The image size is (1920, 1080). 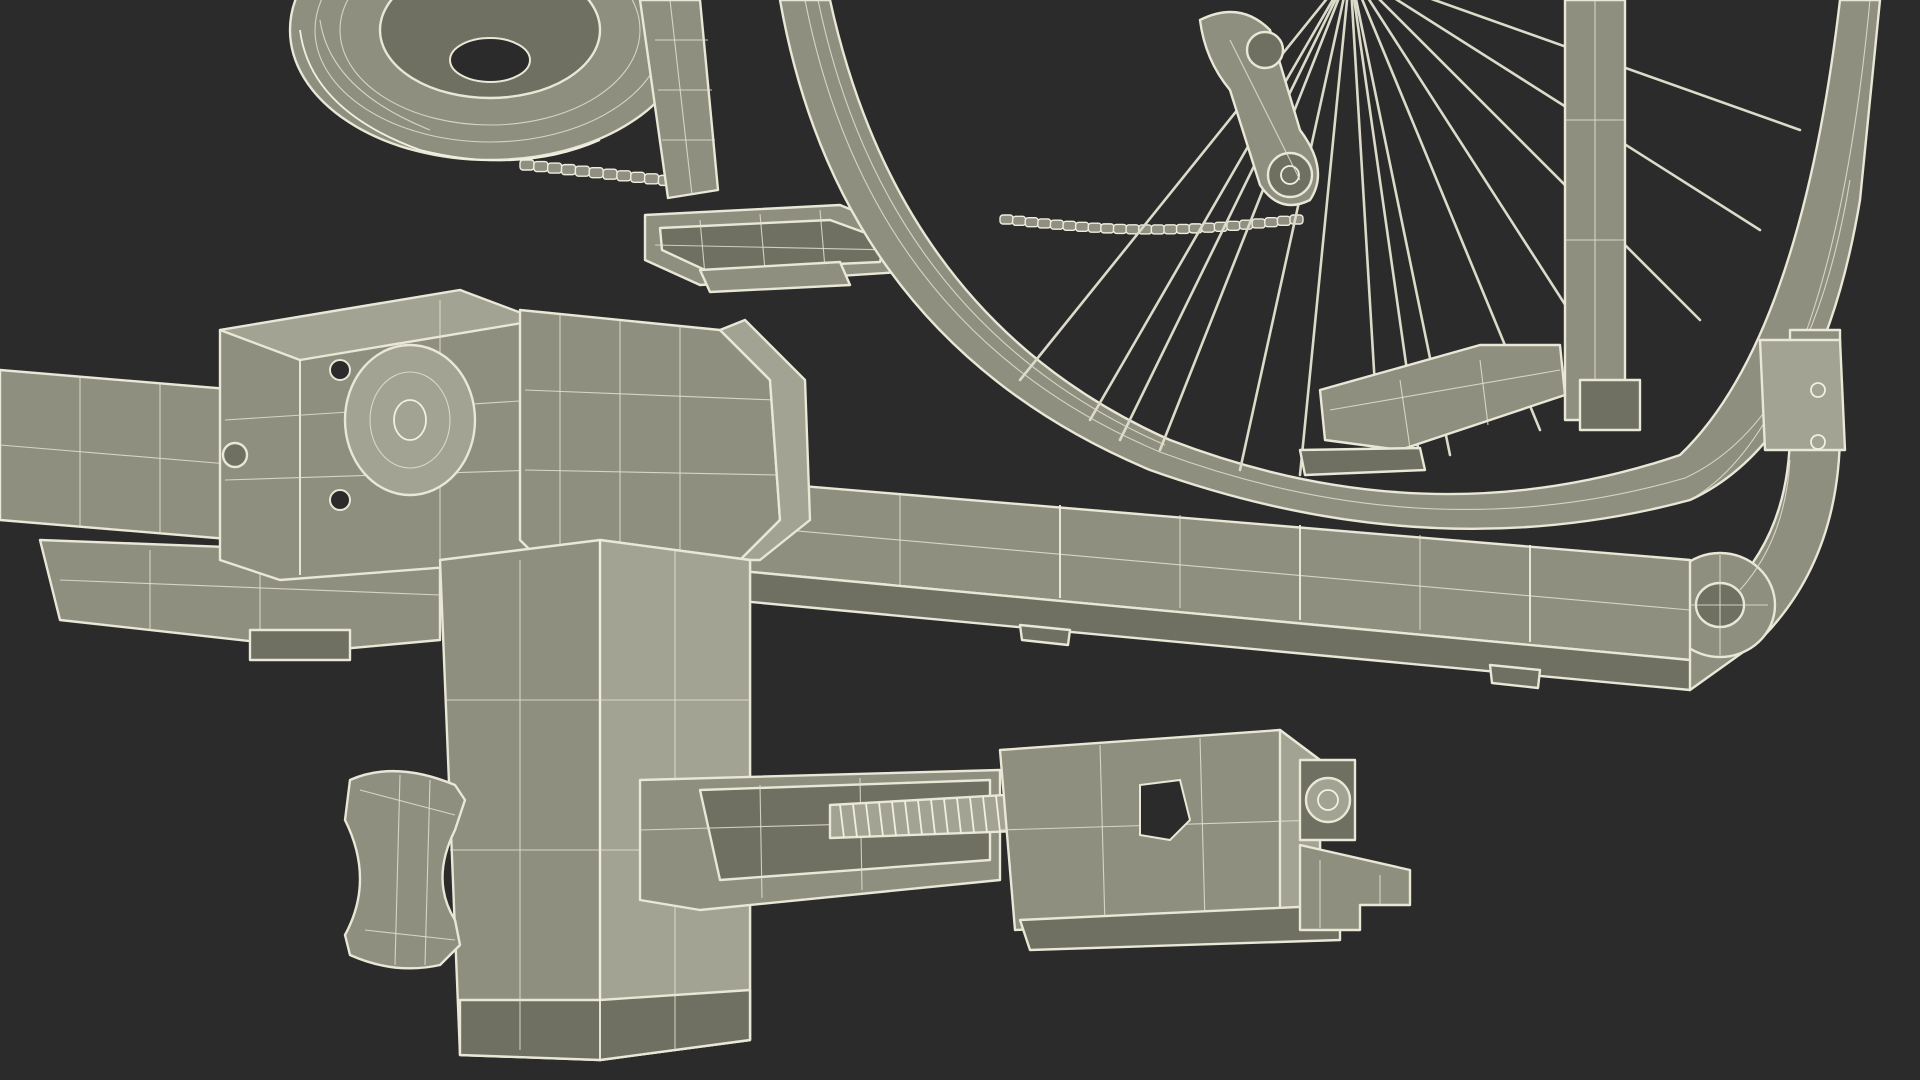 What do you see at coordinates (665, 435) in the screenshot?
I see `rack-collar` at bounding box center [665, 435].